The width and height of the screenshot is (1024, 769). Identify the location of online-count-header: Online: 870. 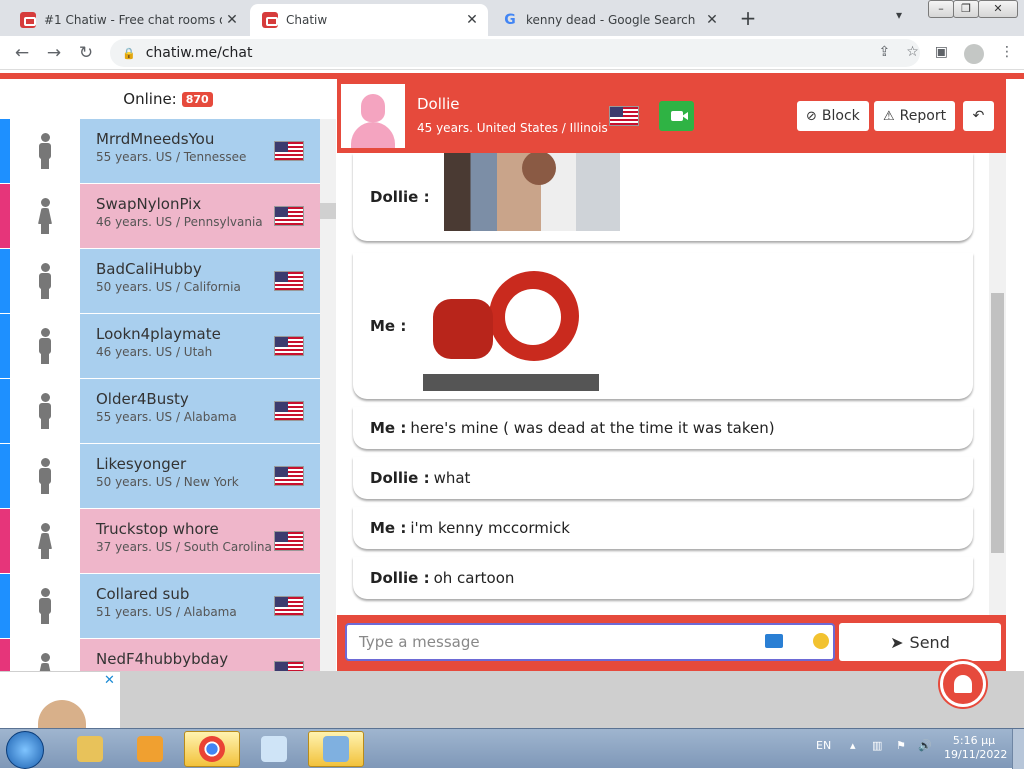
(168, 99).